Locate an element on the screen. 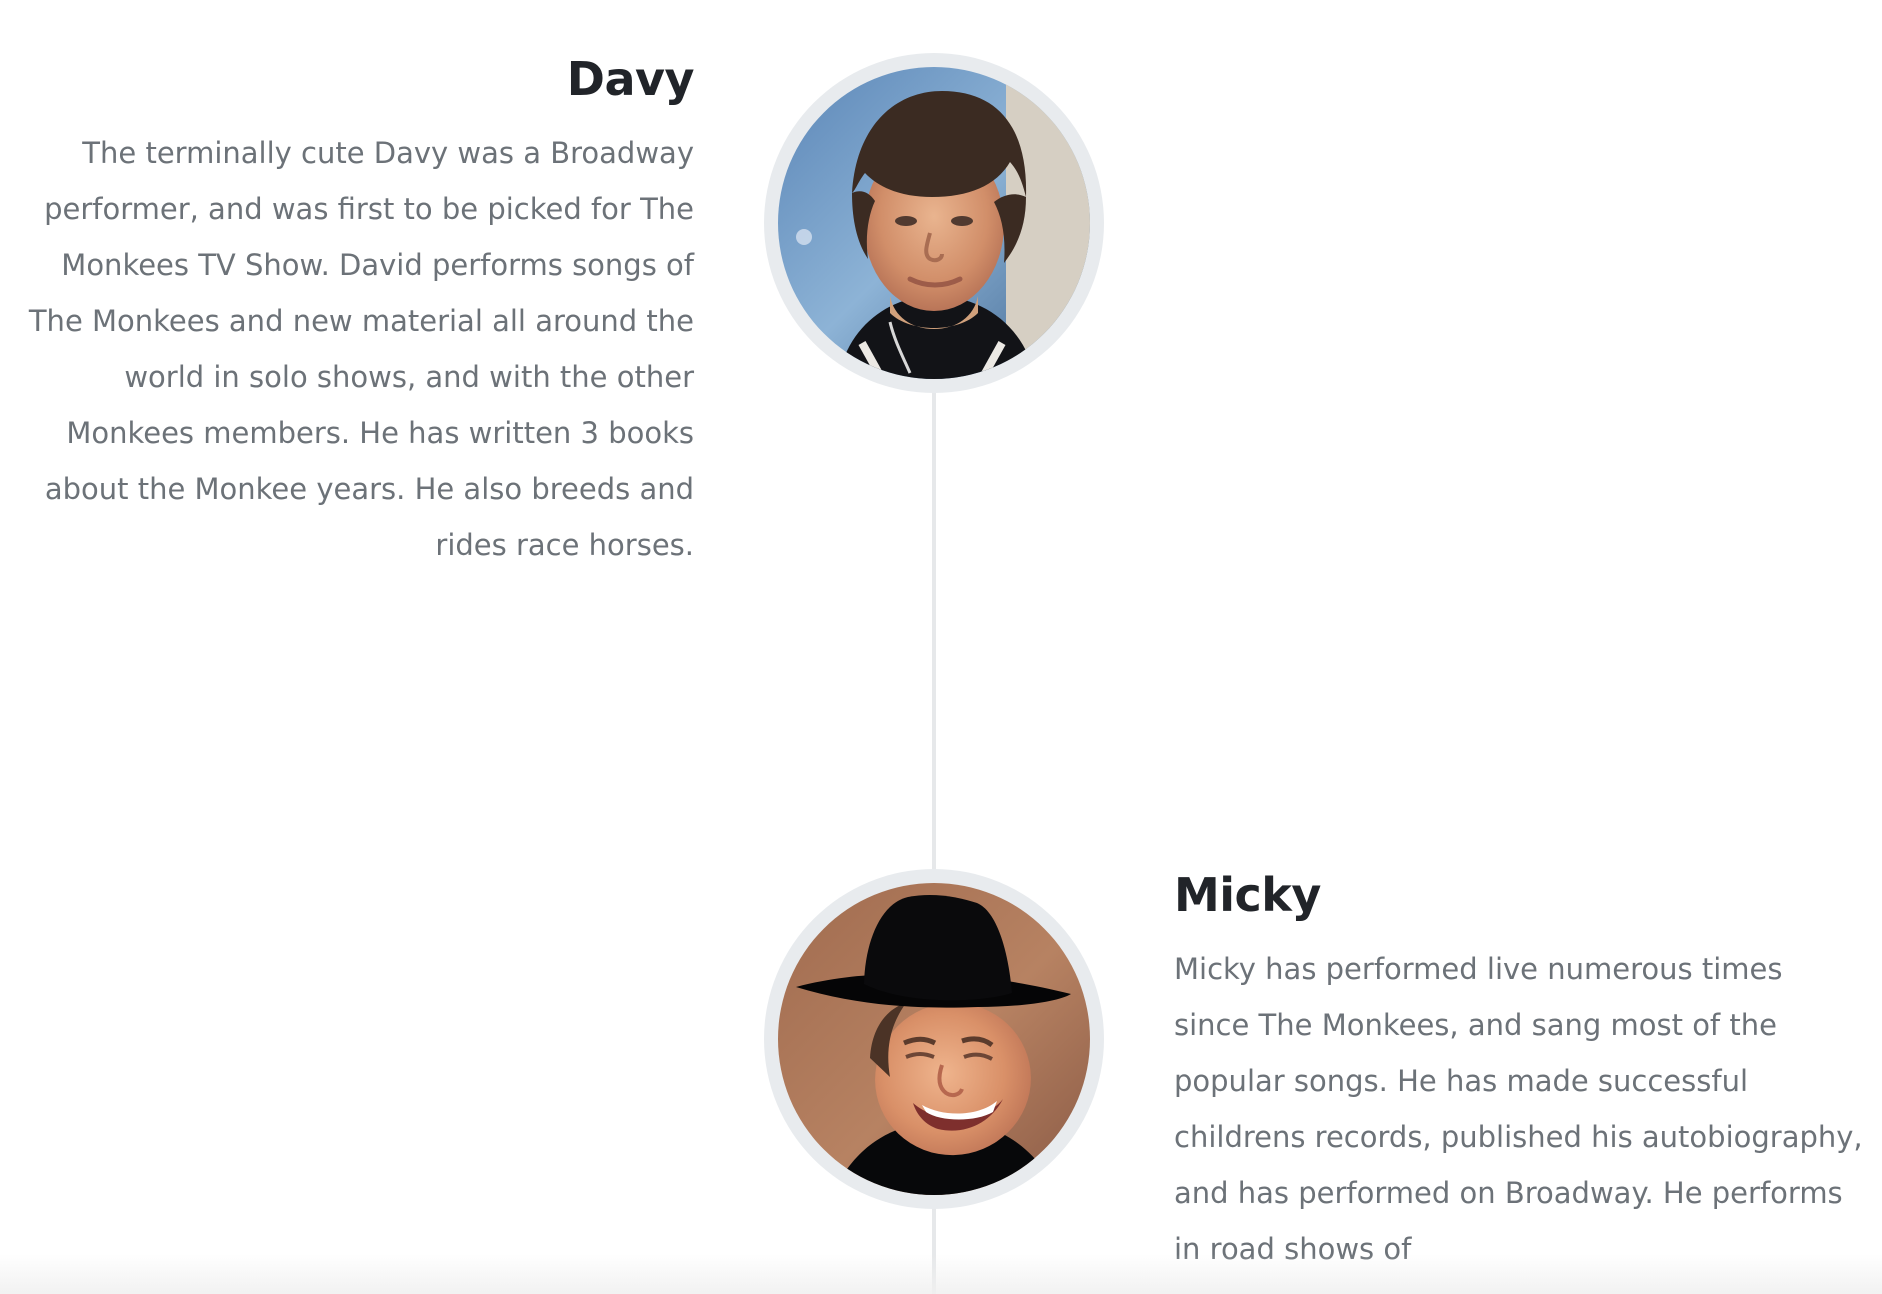 Image resolution: width=1882 pixels, height=1294 pixels. avatar-micky is located at coordinates (934, 1039).